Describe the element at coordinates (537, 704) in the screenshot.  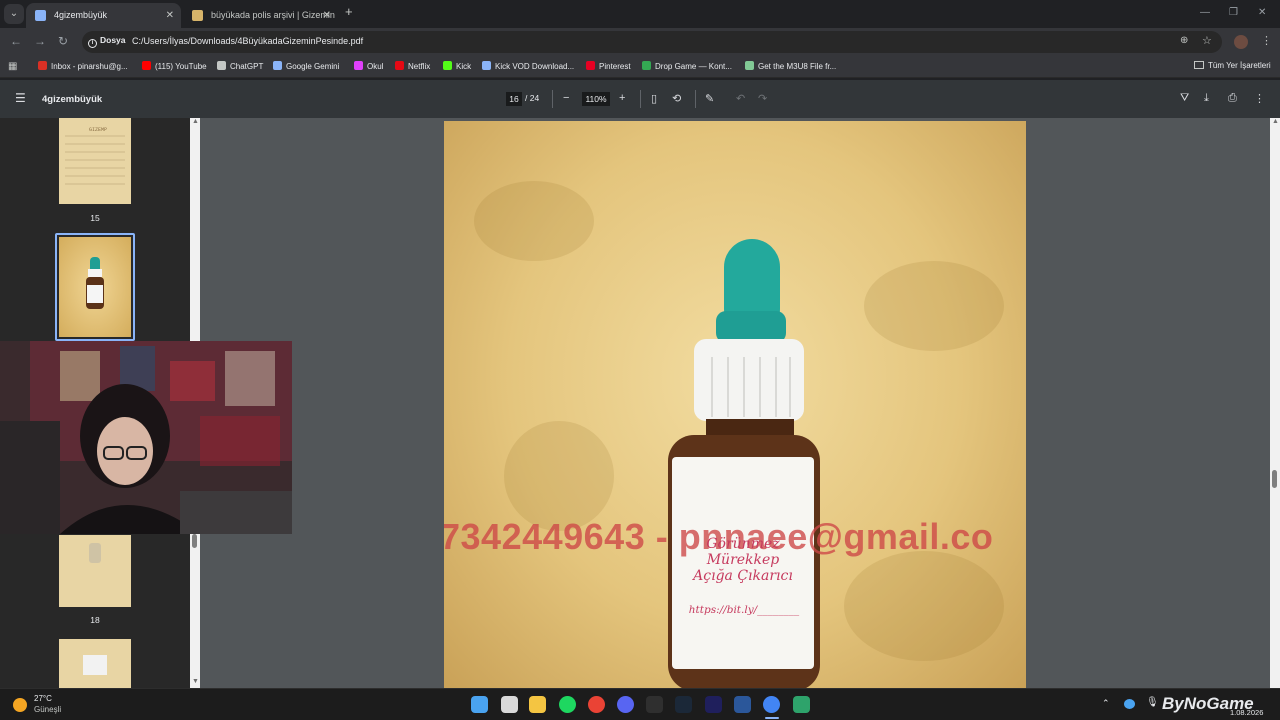
I see `file-explorer-icon` at that location.